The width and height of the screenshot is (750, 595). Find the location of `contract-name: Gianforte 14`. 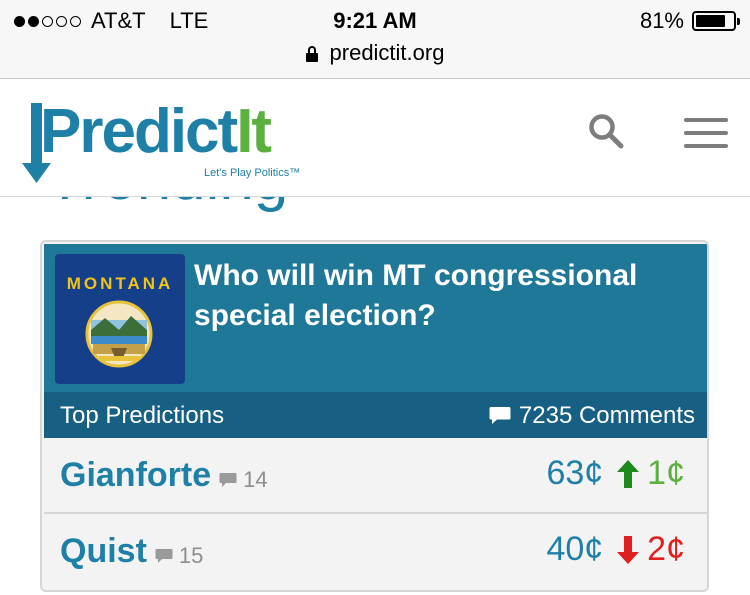

contract-name: Gianforte 14 is located at coordinates (164, 475).